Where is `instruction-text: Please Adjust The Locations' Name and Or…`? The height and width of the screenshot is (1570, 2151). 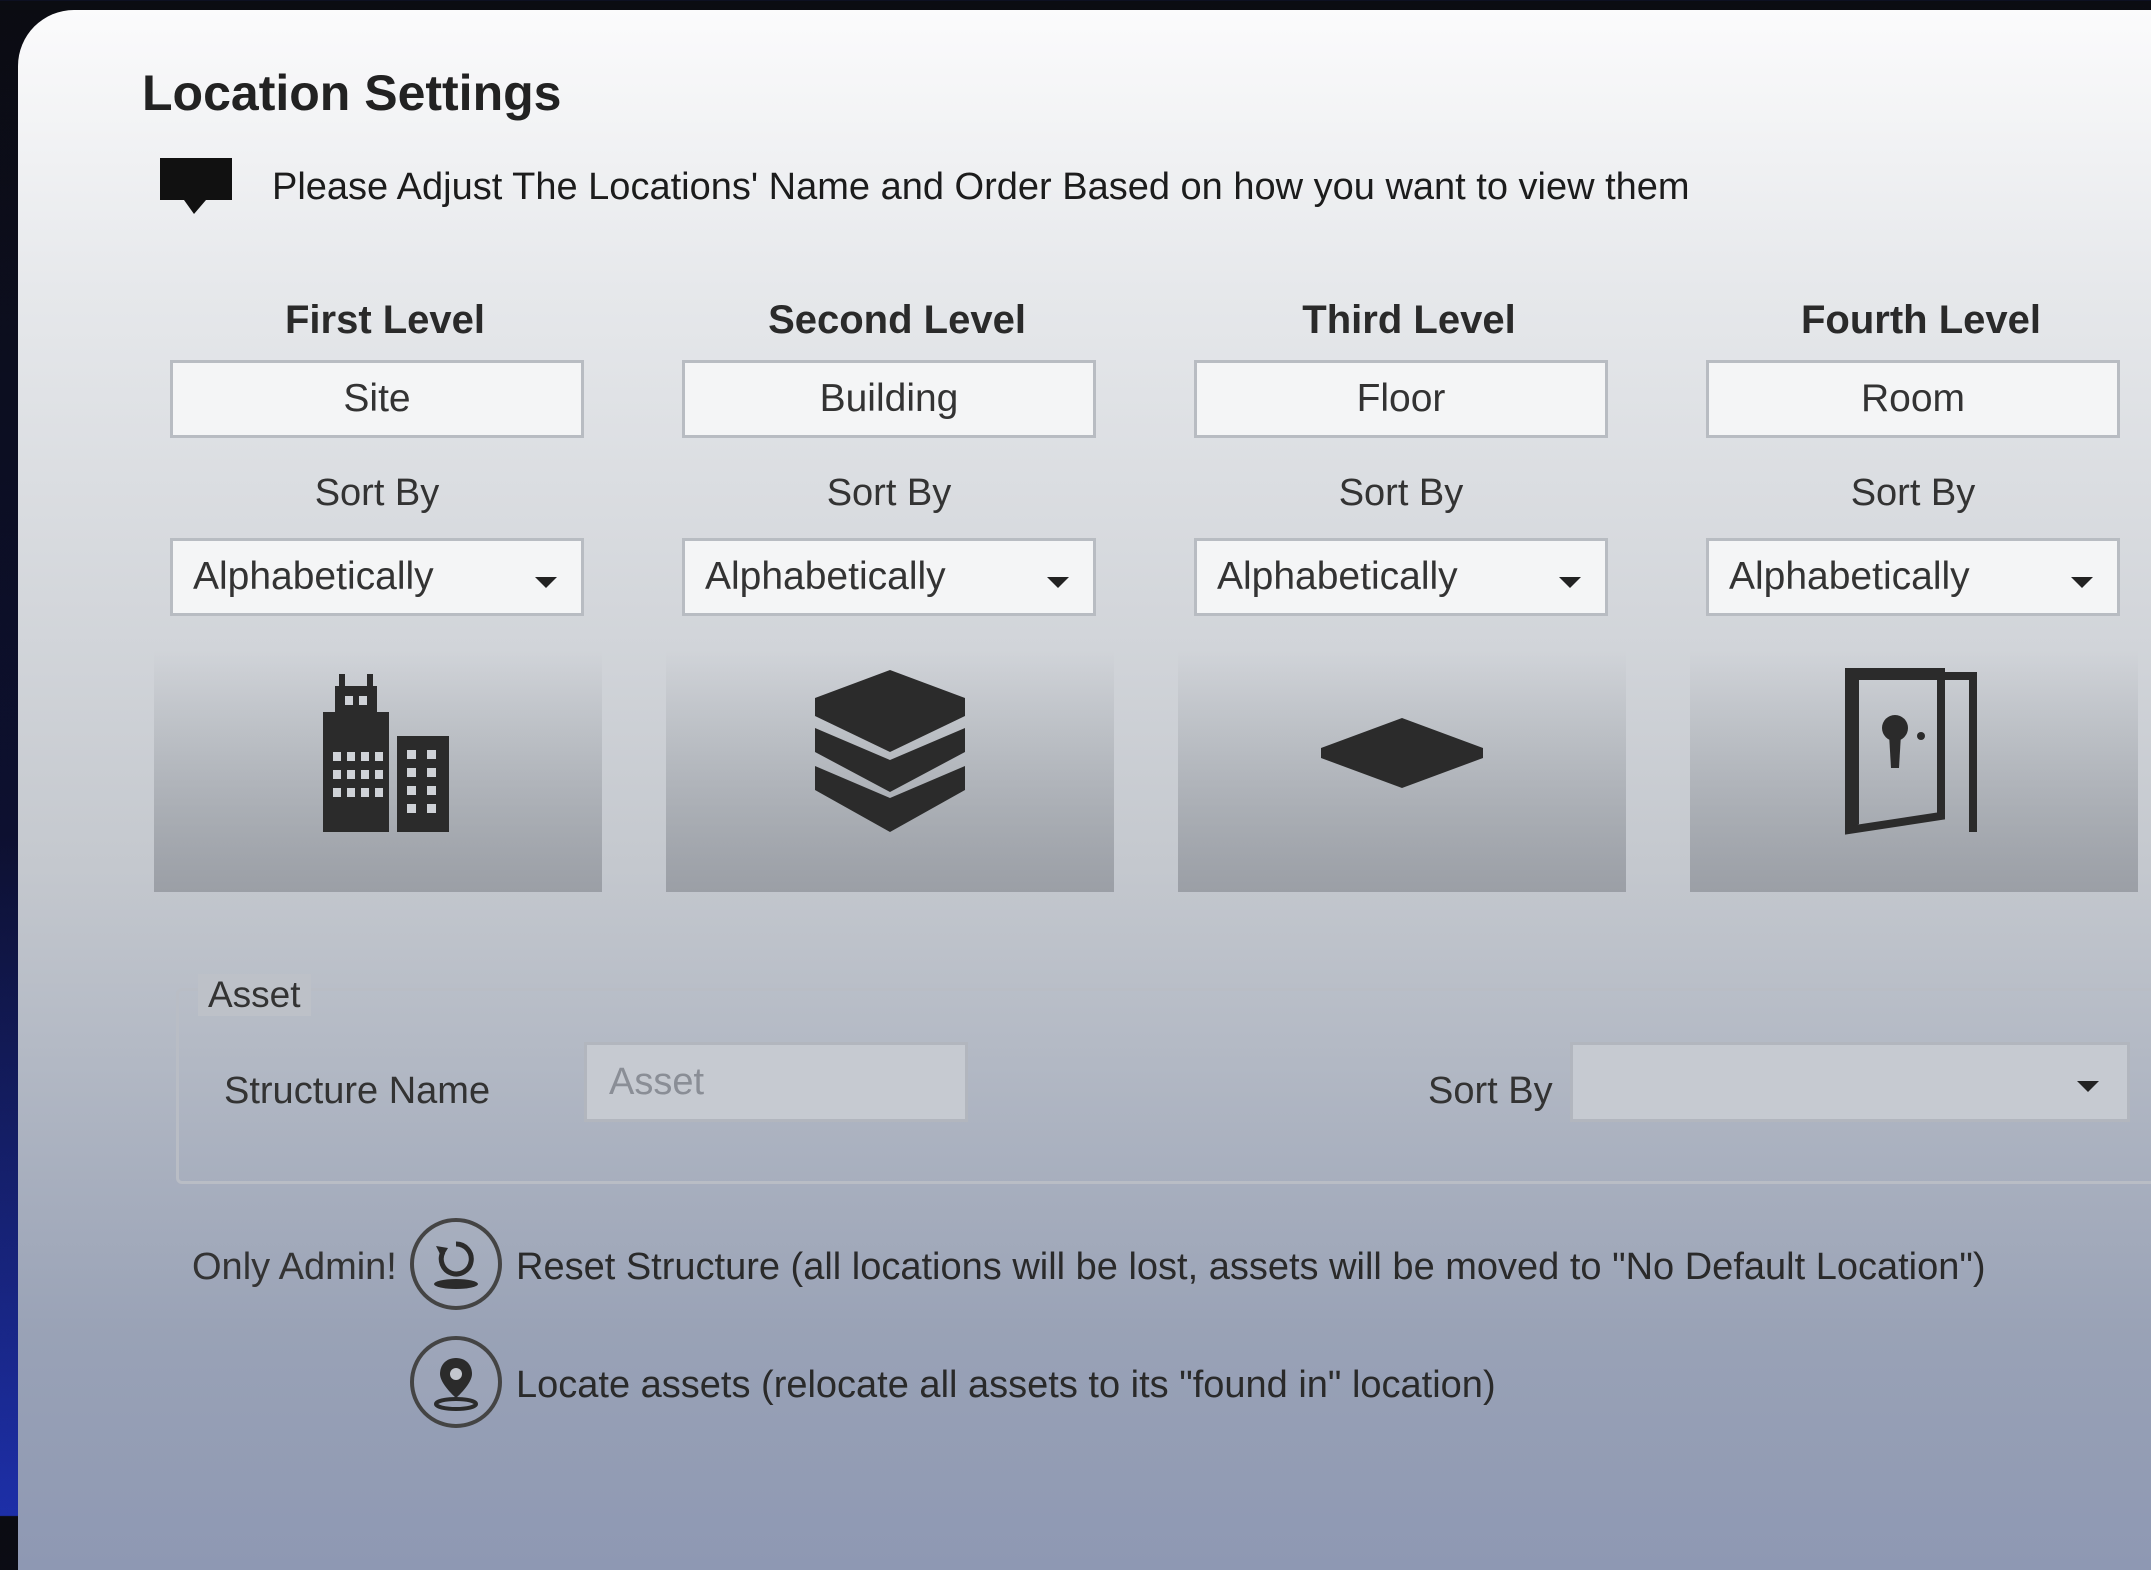
instruction-text: Please Adjust The Locations' Name and Or… is located at coordinates (981, 187).